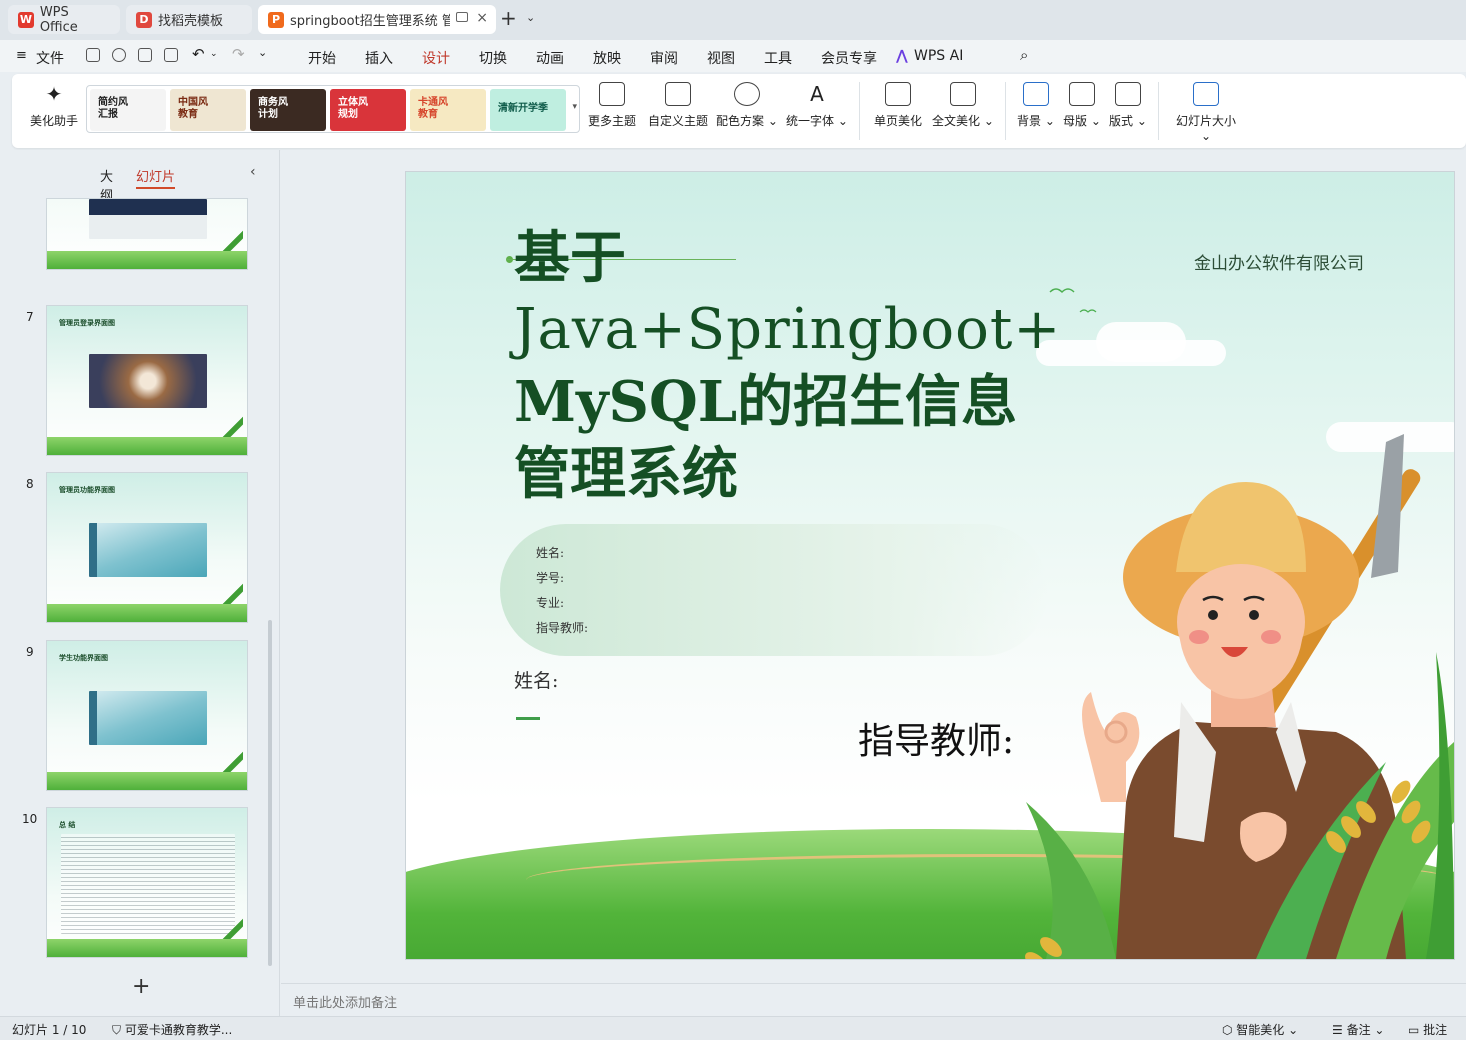 The image size is (1466, 1040). Describe the element at coordinates (1239, 696) in the screenshot. I see `farmer-illustration` at that location.